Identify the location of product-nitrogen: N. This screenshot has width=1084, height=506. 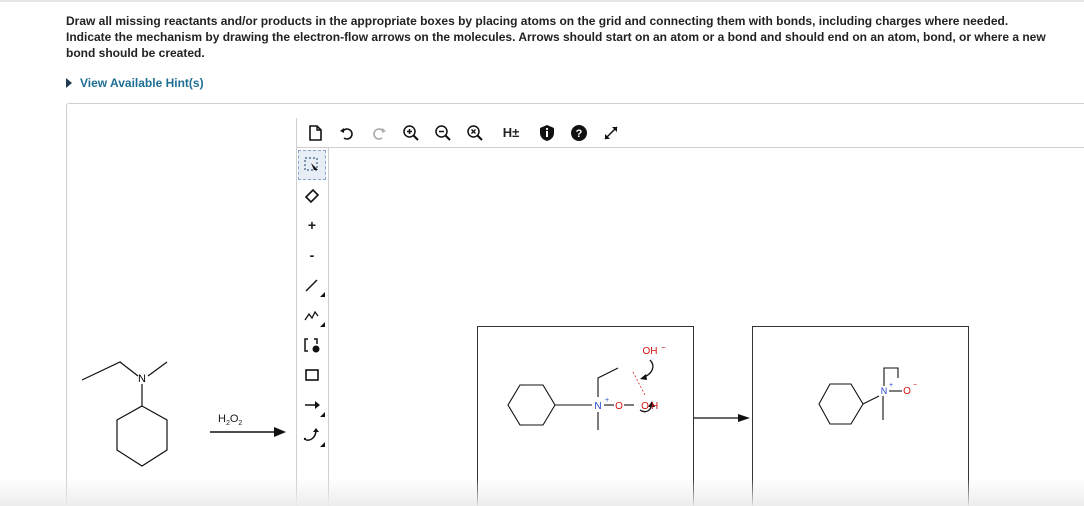
(884, 391).